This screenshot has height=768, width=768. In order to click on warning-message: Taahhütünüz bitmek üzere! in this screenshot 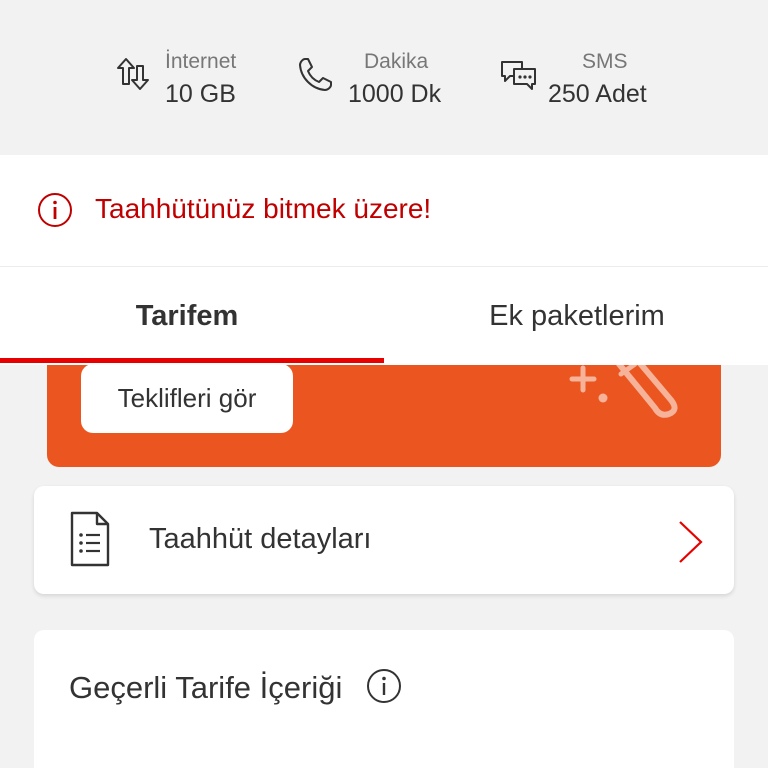, I will do `click(263, 208)`.